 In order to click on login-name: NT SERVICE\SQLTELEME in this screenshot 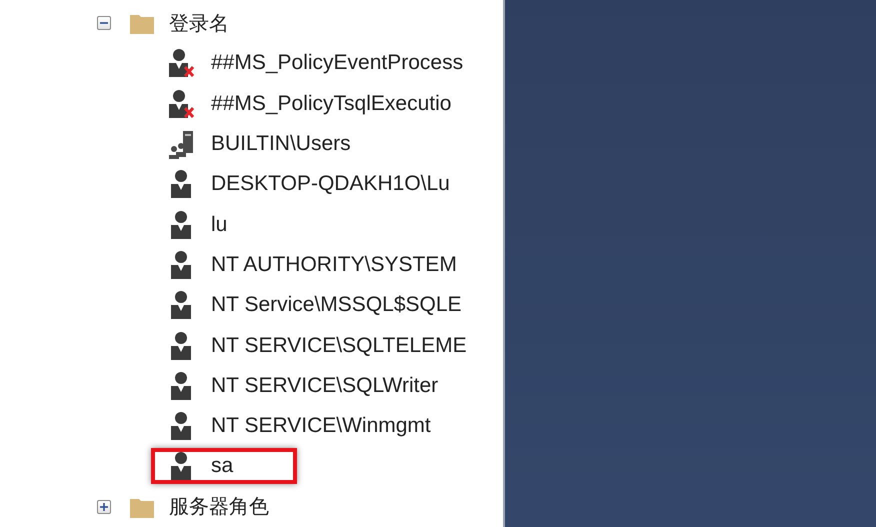, I will do `click(339, 346)`.